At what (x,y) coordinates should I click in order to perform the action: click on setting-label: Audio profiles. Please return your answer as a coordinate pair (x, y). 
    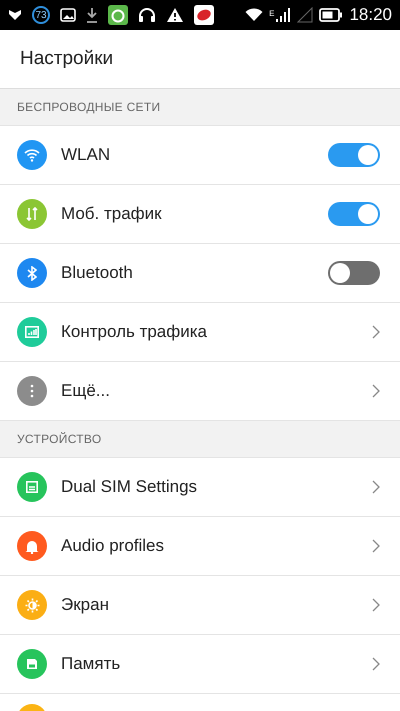
    Looking at the image, I should click on (112, 546).